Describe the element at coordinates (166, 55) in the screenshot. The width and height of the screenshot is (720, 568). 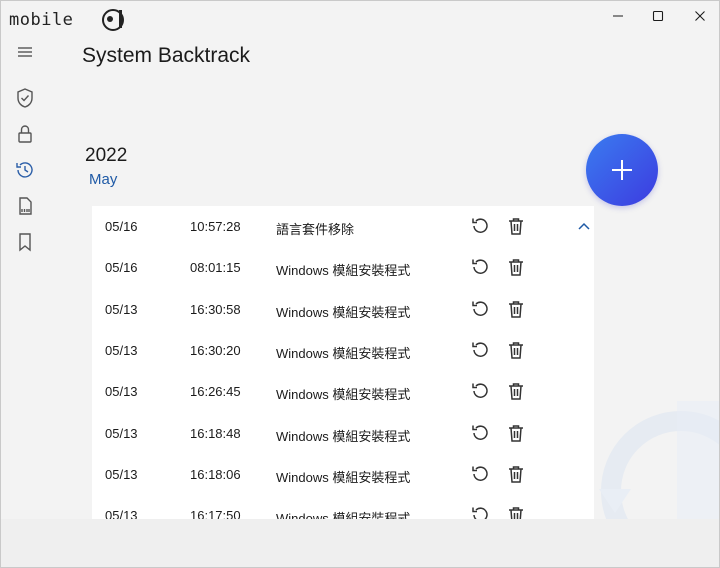
I see `page-title: System Backtrack` at that location.